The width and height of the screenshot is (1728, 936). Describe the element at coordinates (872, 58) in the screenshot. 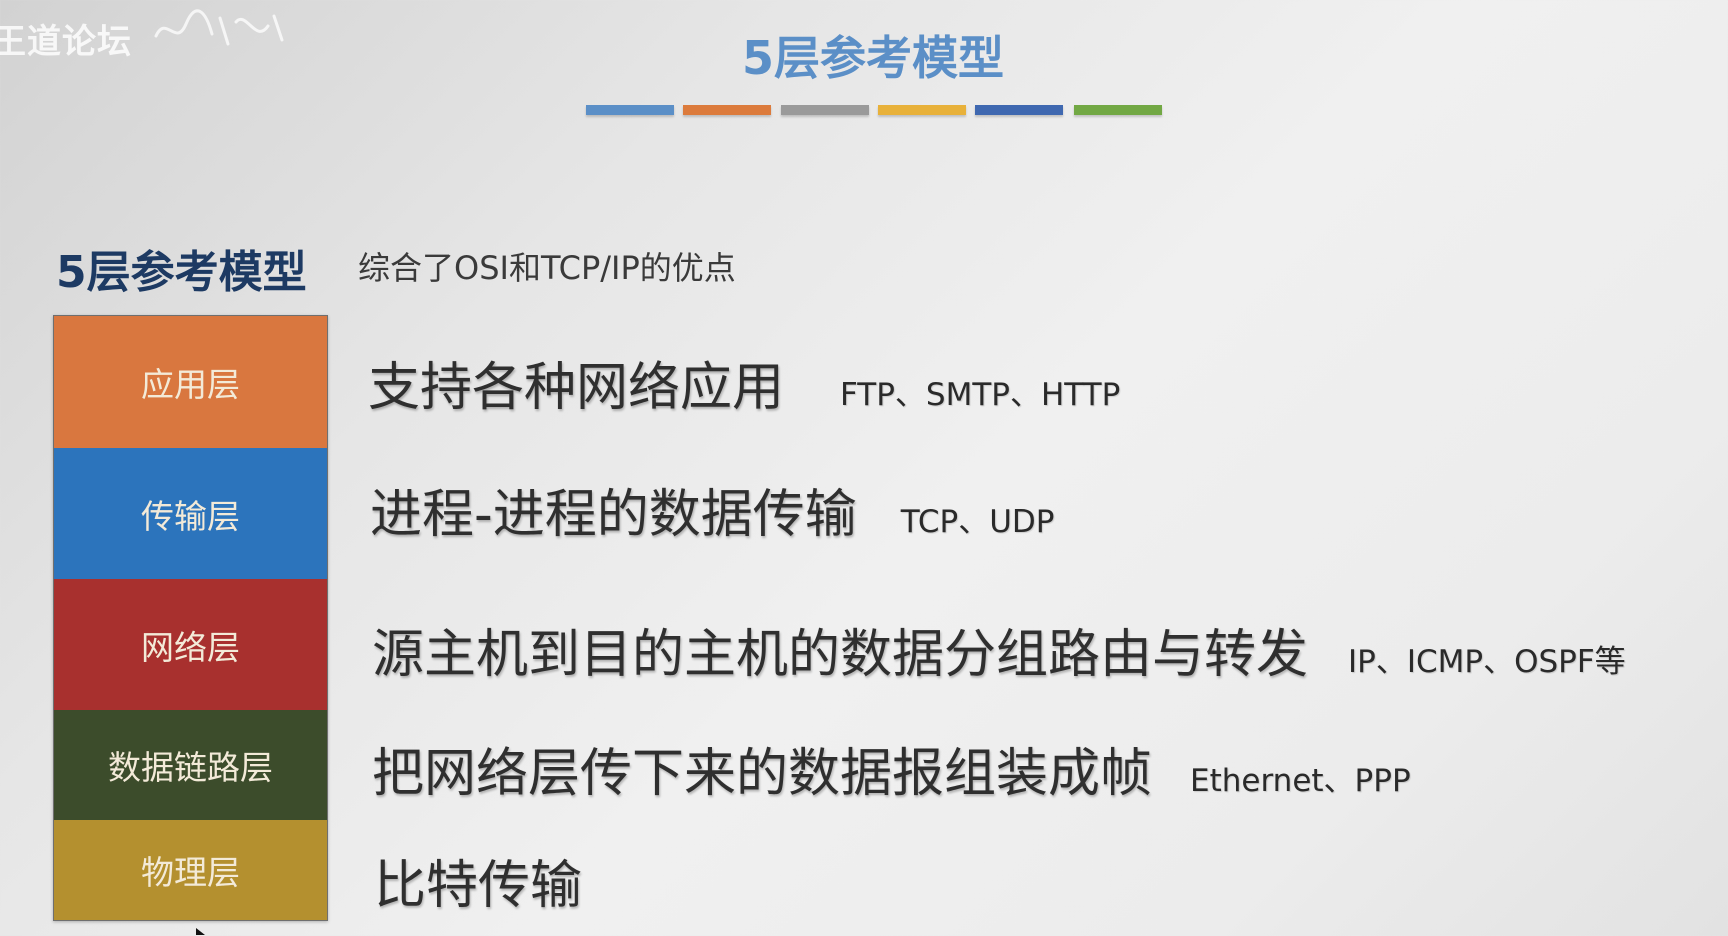

I see `slide-title: 5层参考模型` at that location.